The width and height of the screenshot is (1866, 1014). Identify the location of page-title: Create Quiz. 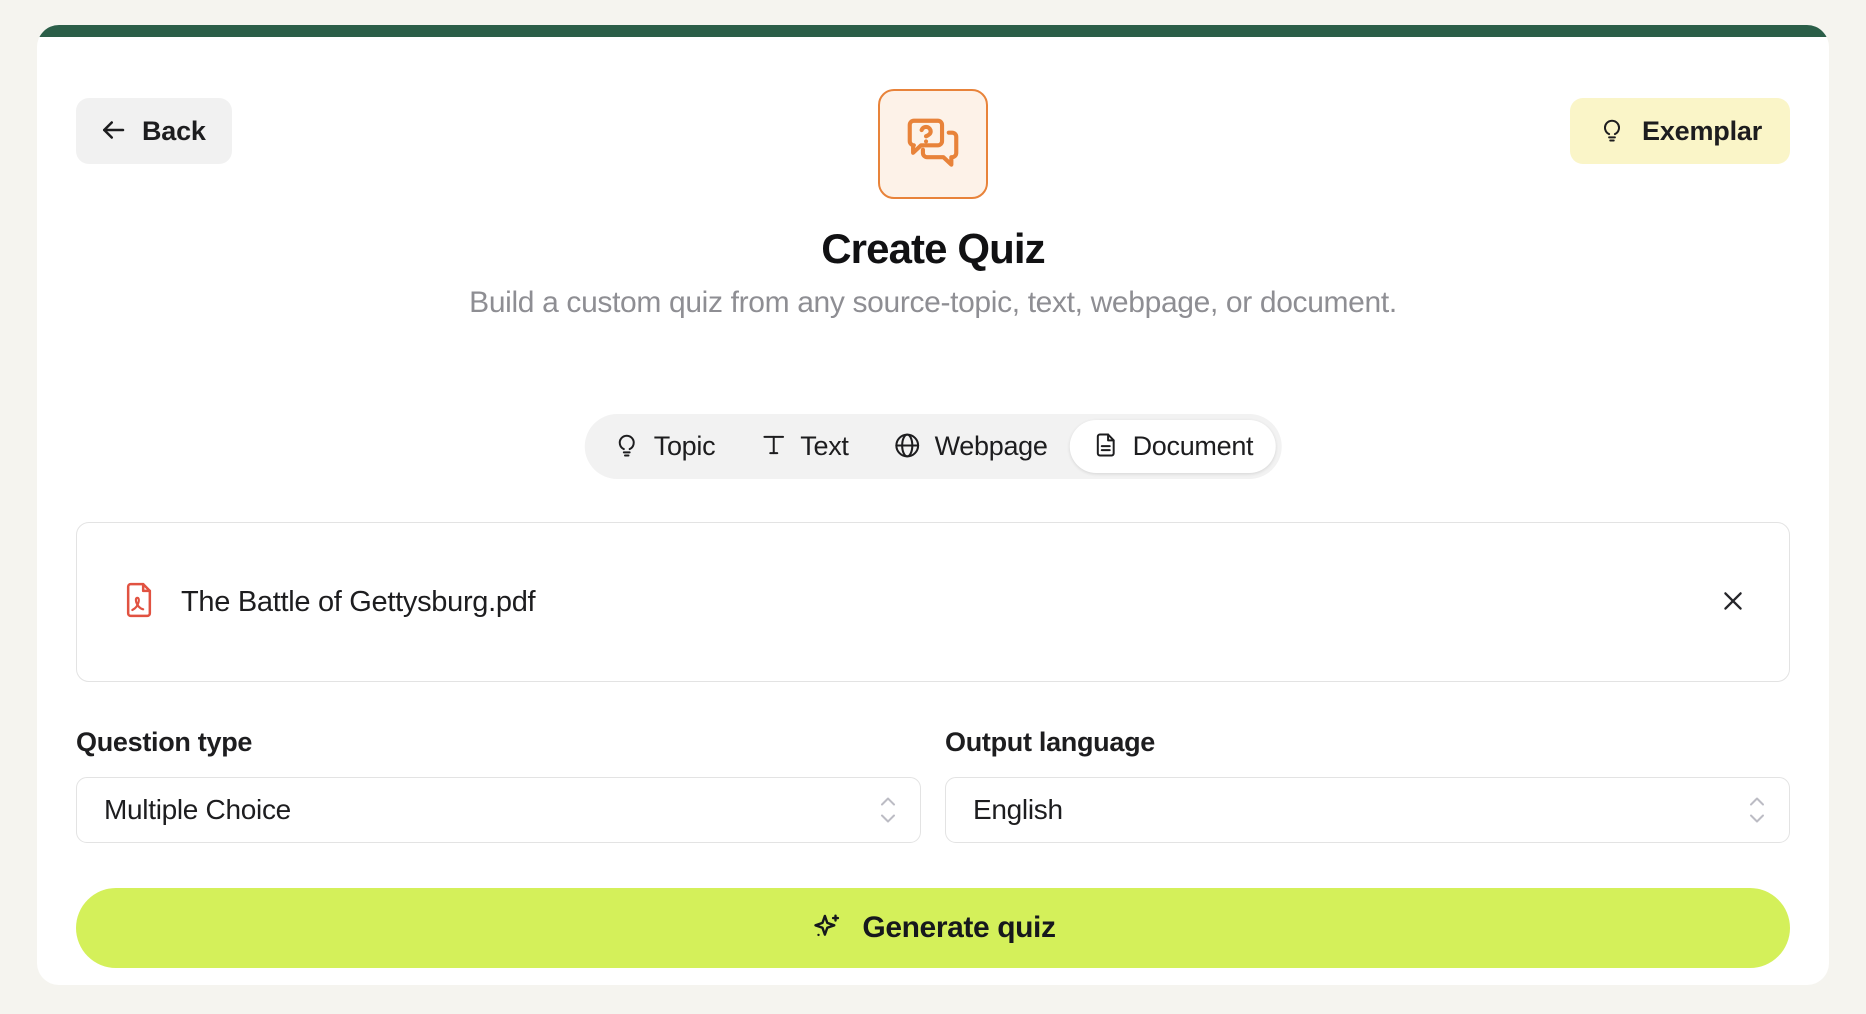
(933, 248).